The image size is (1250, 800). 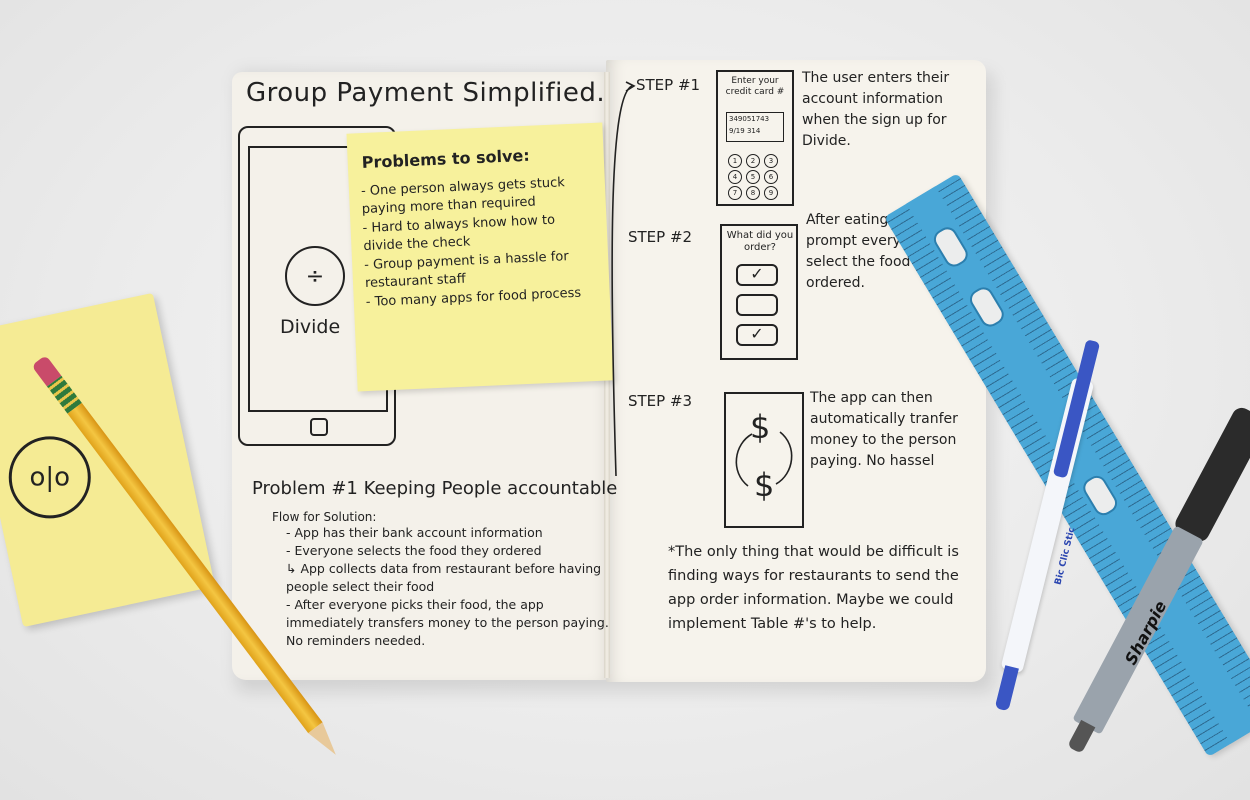 What do you see at coordinates (760, 241) in the screenshot?
I see `order-prompt: What did you order?` at bounding box center [760, 241].